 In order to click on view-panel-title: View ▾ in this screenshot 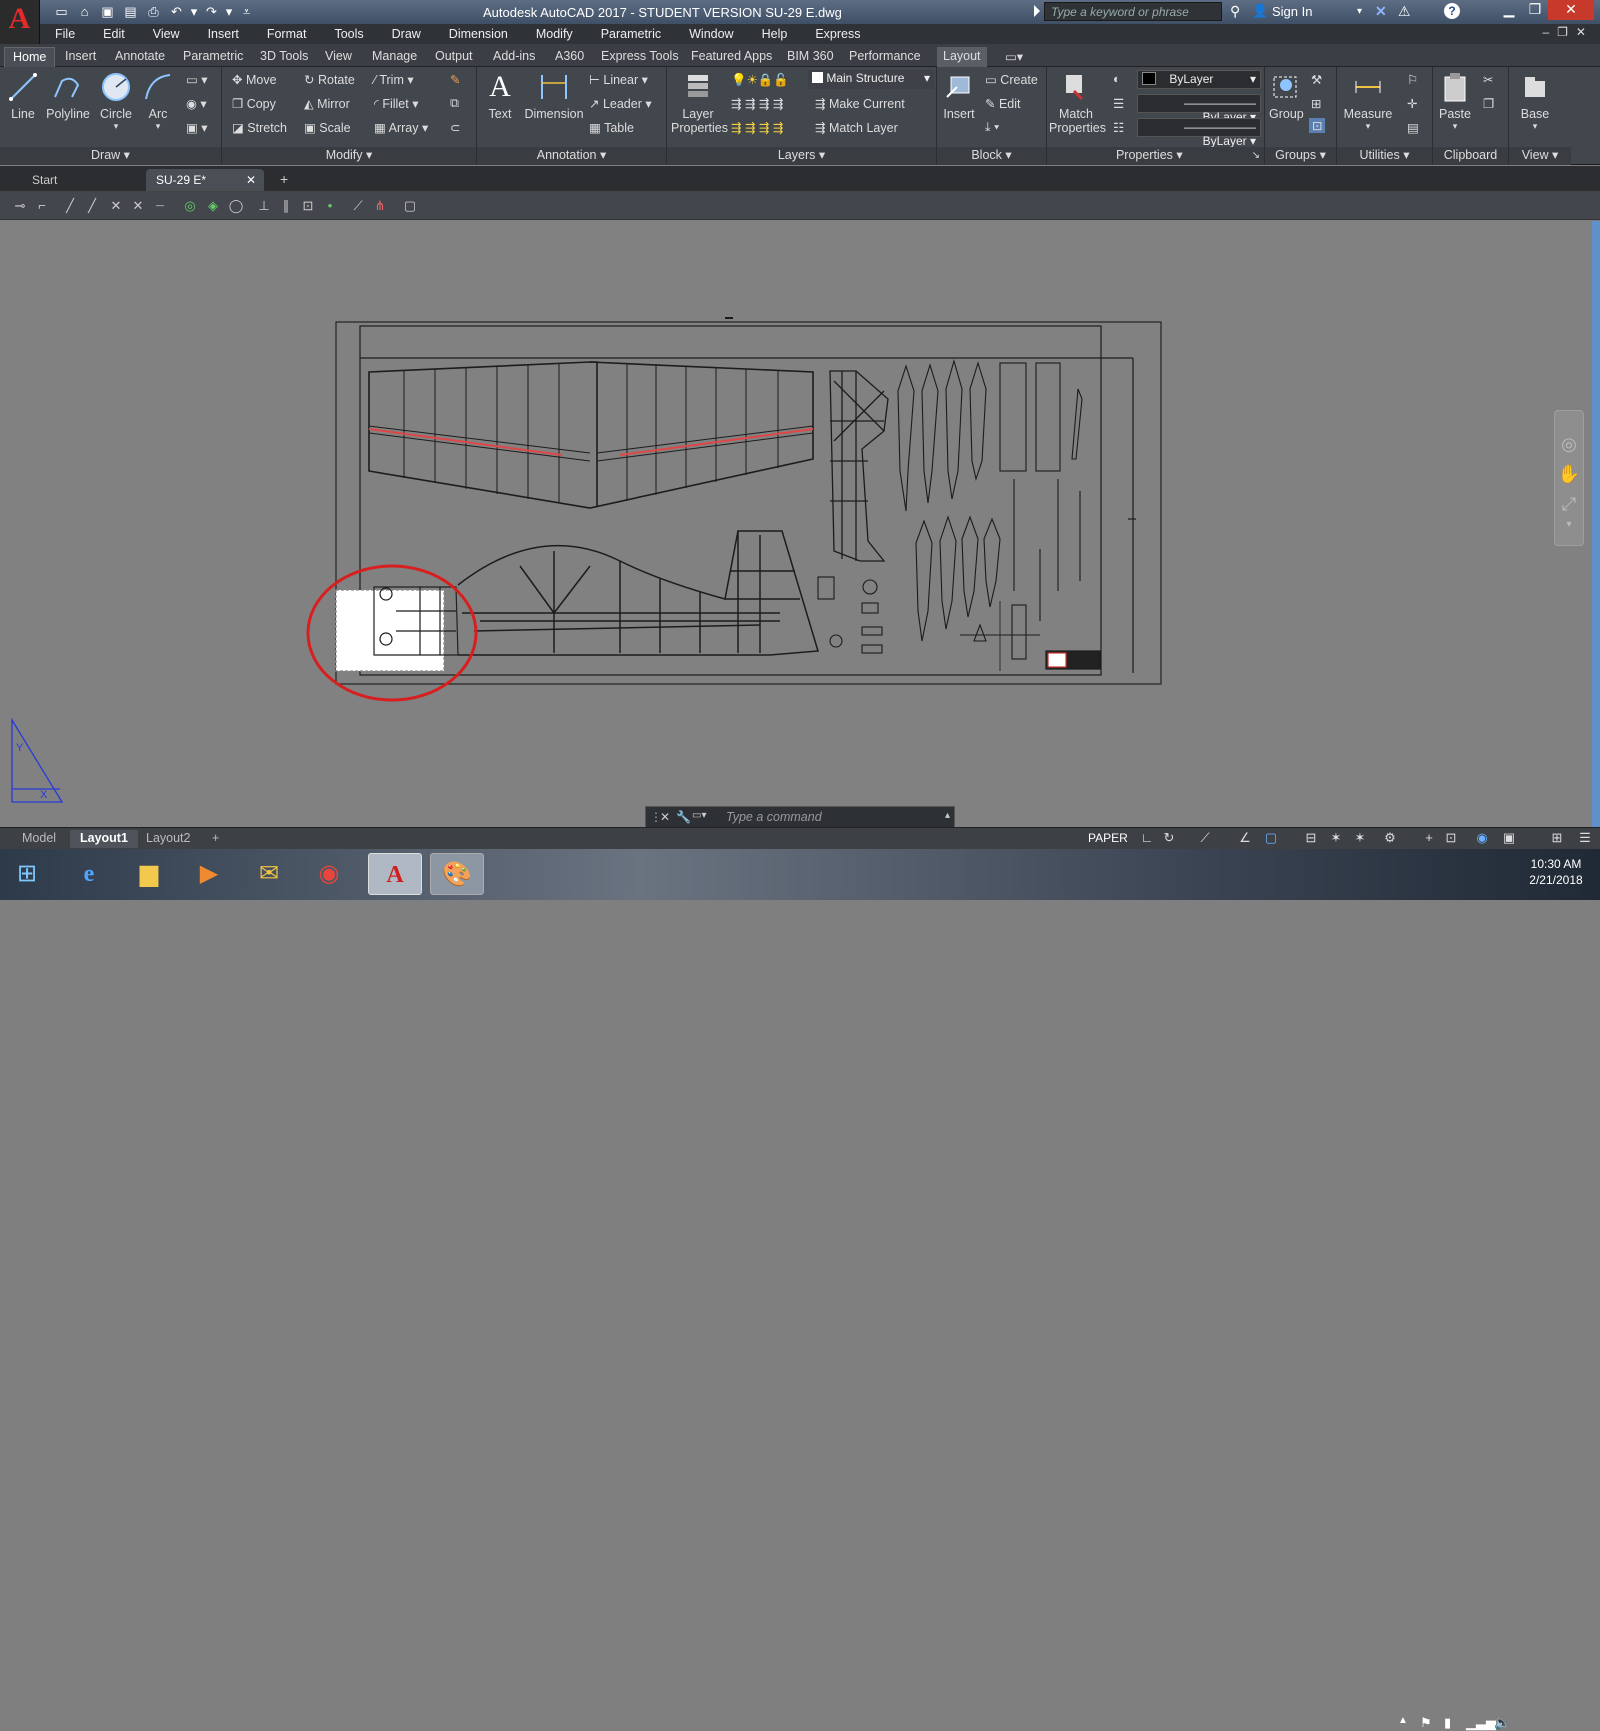, I will do `click(1540, 156)`.